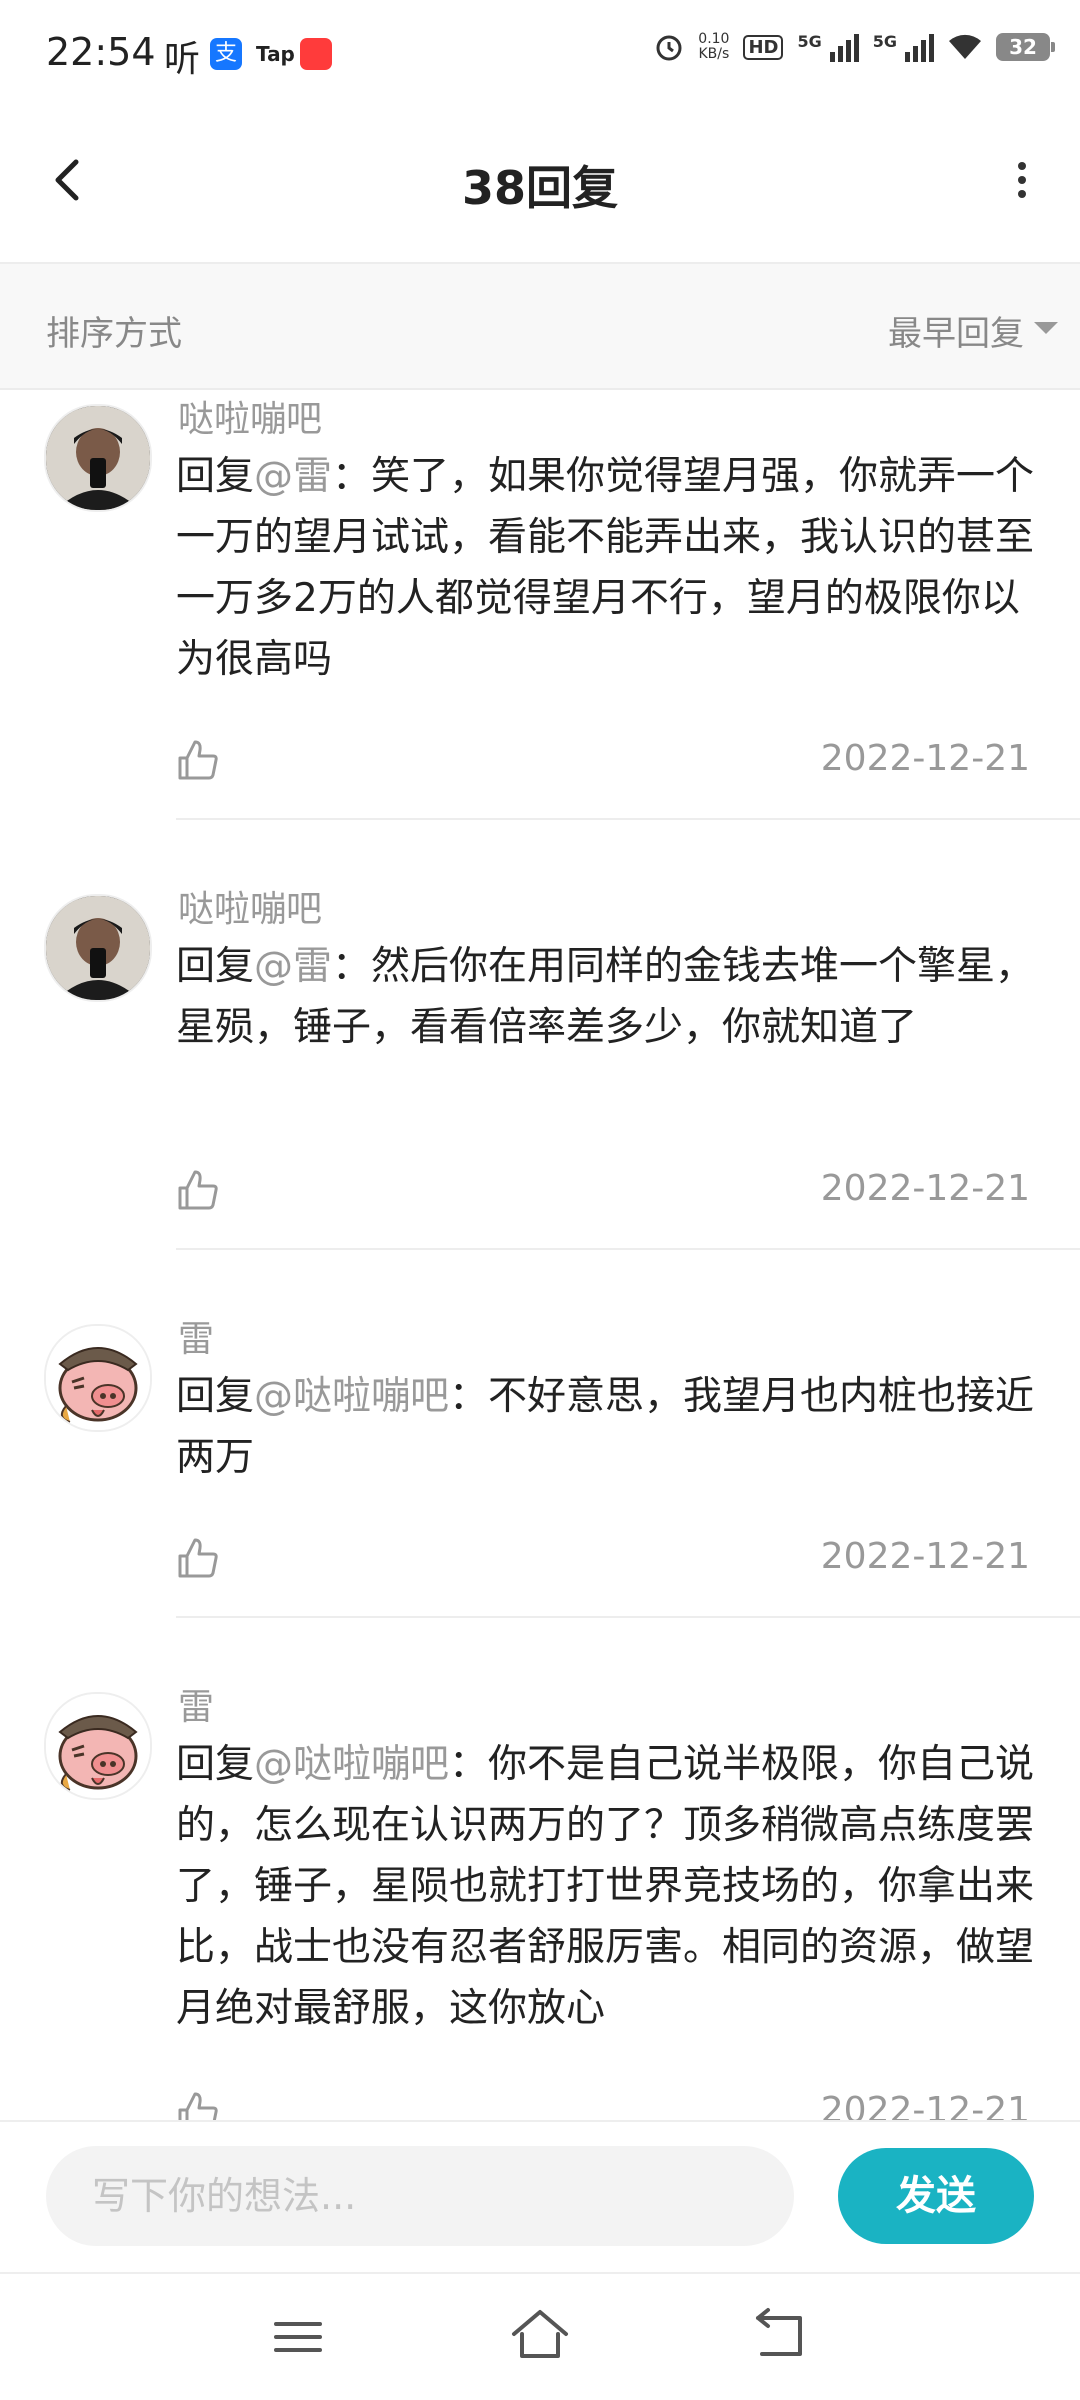 The width and height of the screenshot is (1080, 2400). I want to click on status-right: 0.10 KB/s HD 5G 5G 32, so click(854, 47).